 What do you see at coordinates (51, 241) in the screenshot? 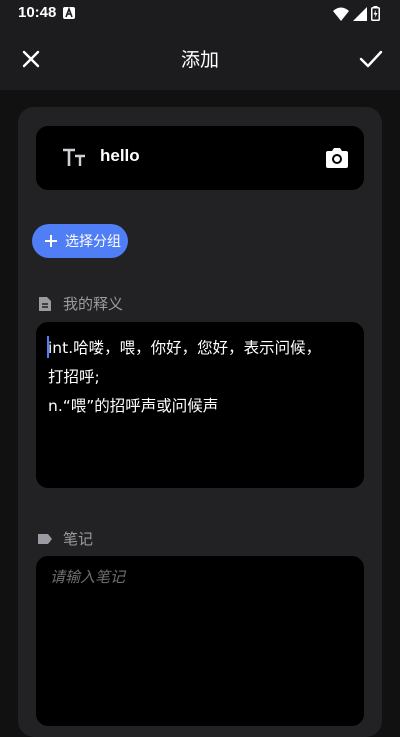
I see `plus-icon` at bounding box center [51, 241].